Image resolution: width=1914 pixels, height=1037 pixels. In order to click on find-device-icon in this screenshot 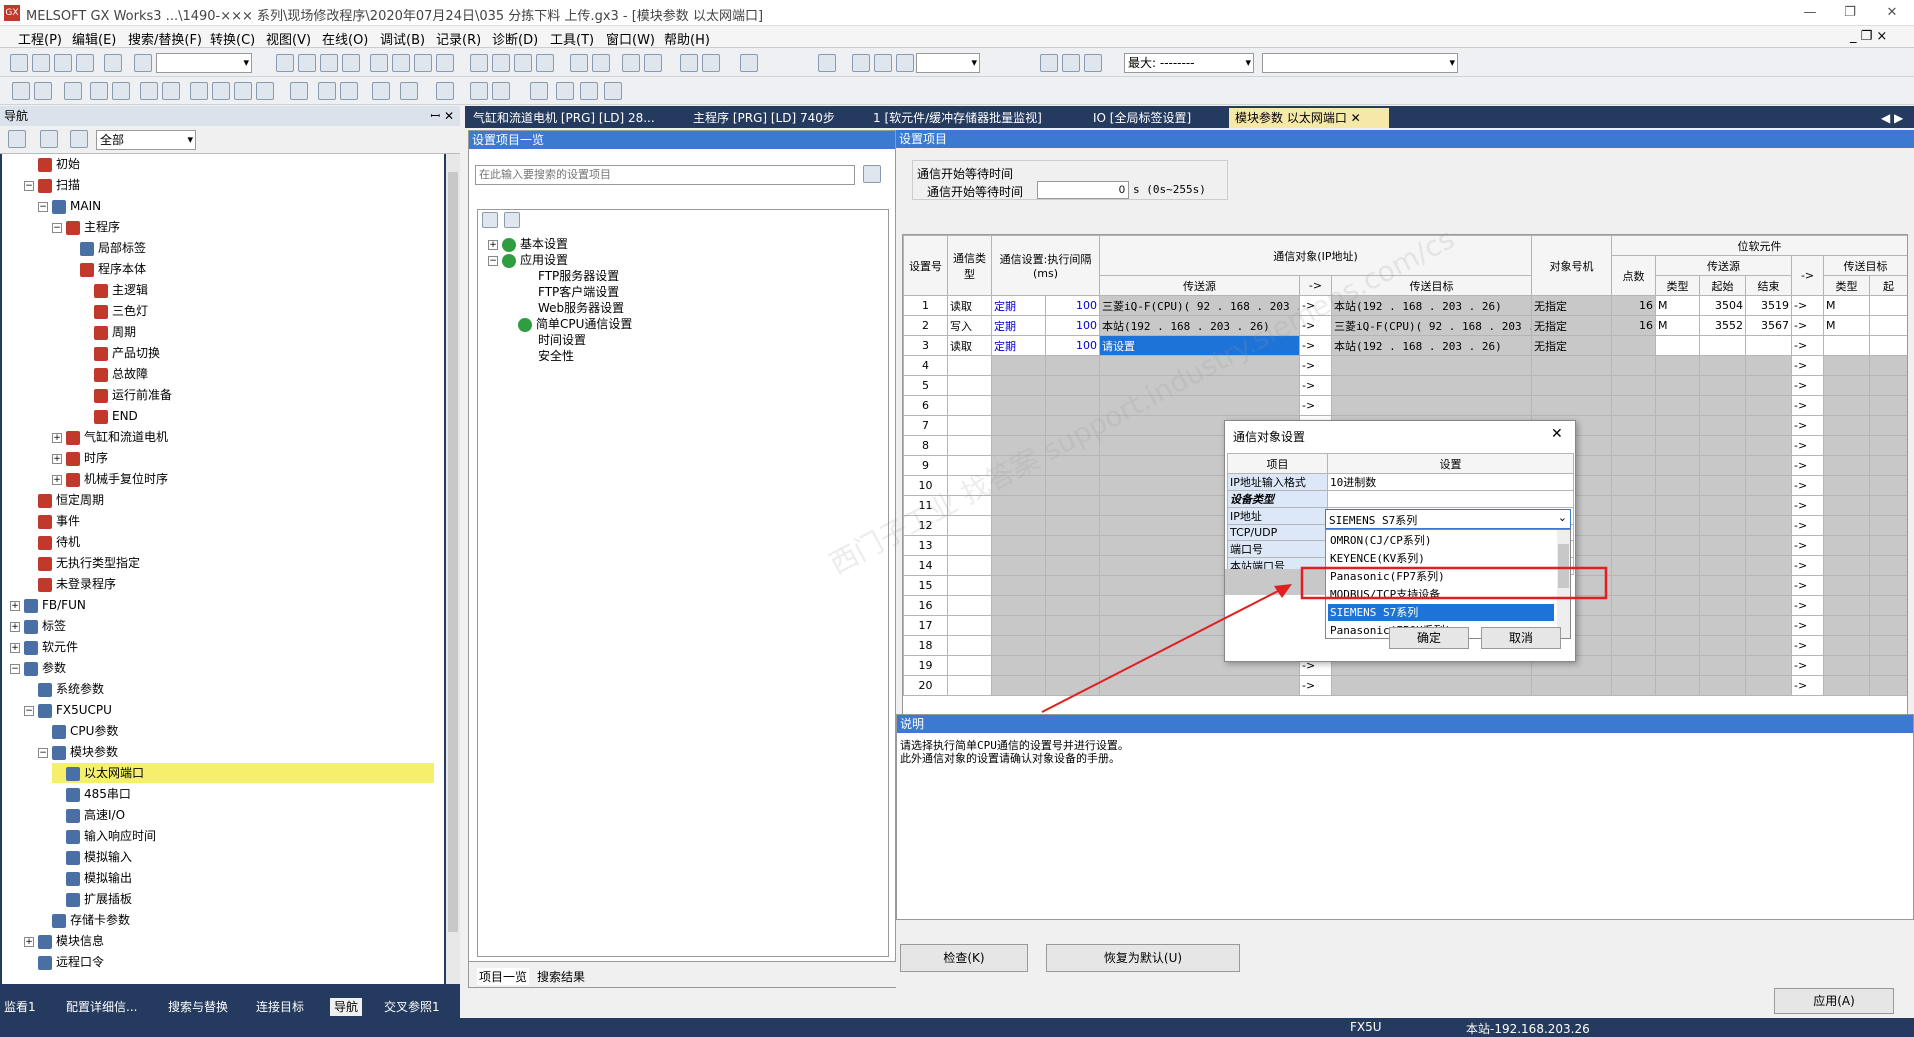, I will do `click(445, 91)`.